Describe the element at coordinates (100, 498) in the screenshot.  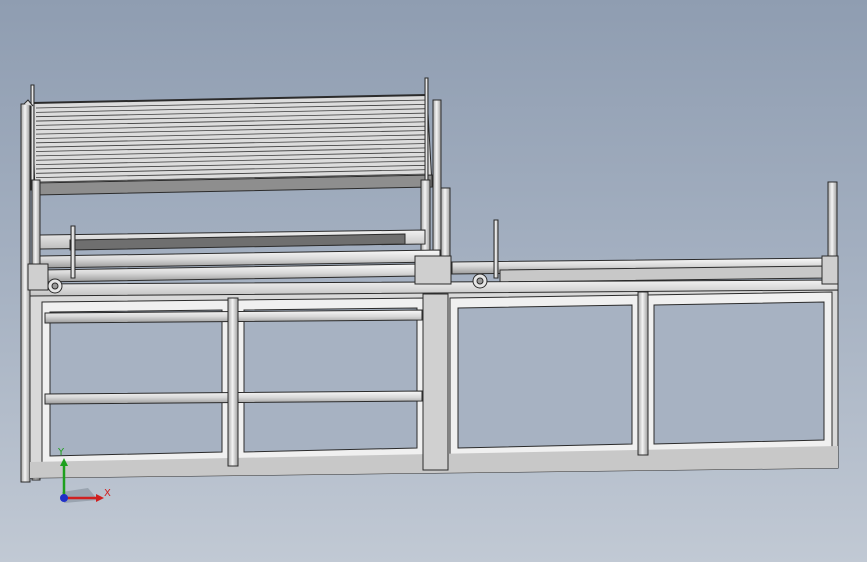
I see `x-axis-arrowhead` at that location.